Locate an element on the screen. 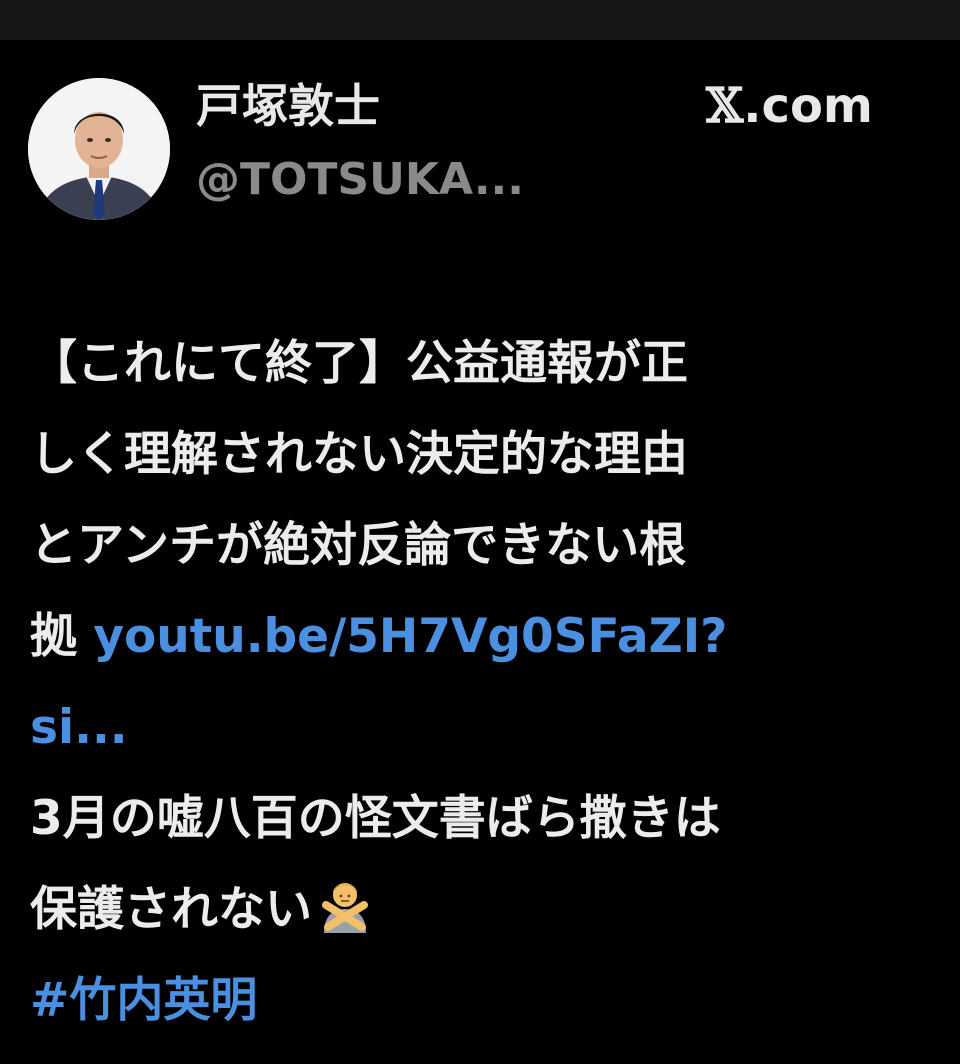  avatar is located at coordinates (99, 149).